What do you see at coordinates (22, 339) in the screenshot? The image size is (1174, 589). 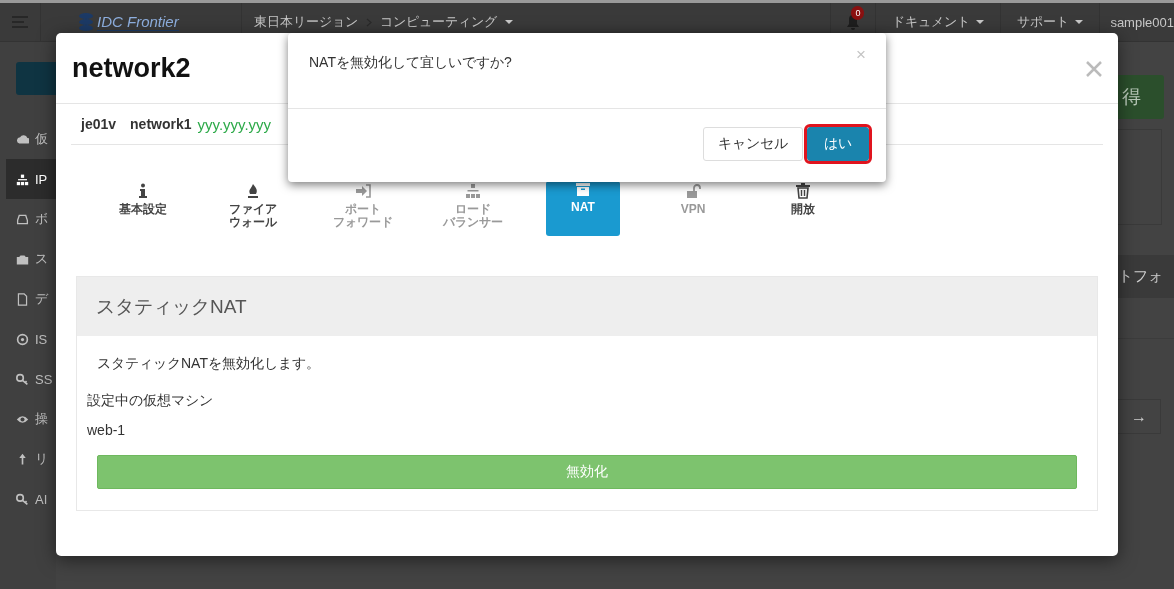 I see `target-icon` at bounding box center [22, 339].